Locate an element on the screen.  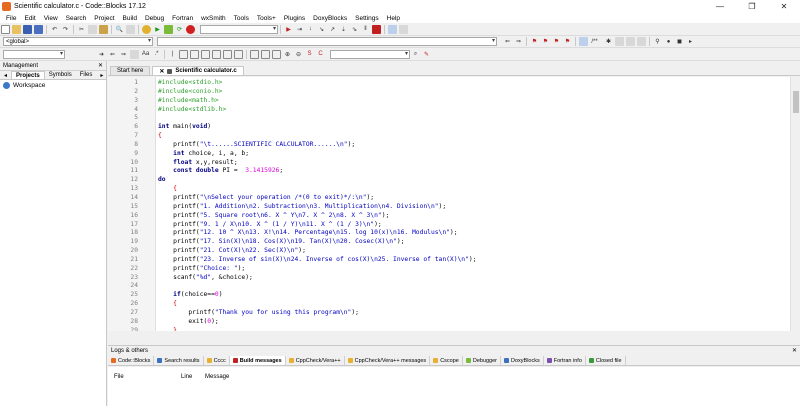
clear-bookmarks-icon: ⚑ is located at coordinates (567, 41).